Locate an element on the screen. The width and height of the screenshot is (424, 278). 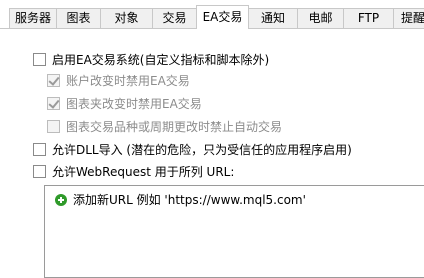
disable-on-symbol-change-checkbox is located at coordinates (53, 126).